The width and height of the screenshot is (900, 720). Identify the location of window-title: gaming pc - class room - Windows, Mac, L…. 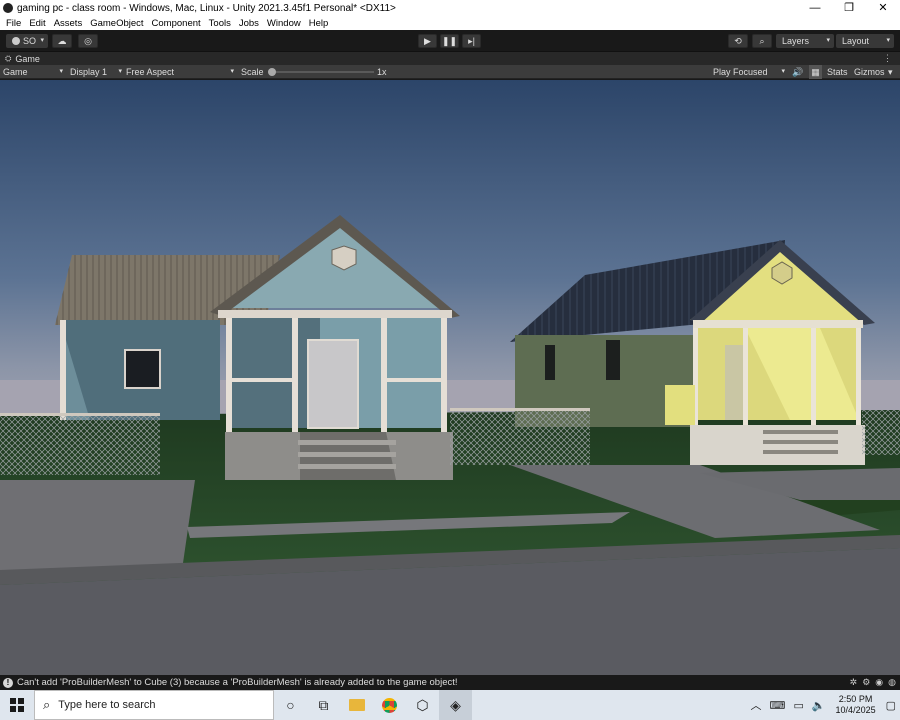
(206, 8).